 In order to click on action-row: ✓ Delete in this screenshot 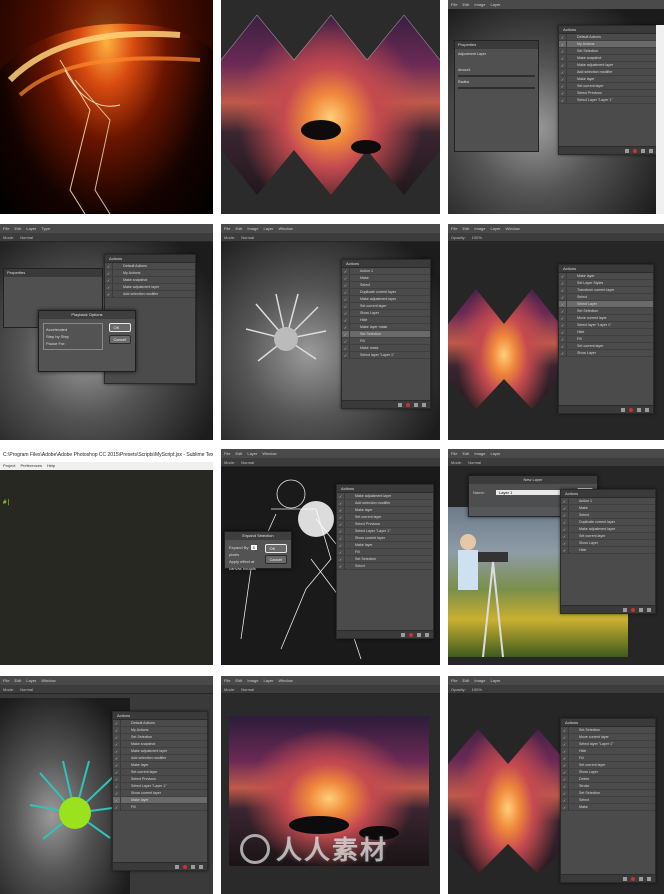, I will do `click(608, 779)`.